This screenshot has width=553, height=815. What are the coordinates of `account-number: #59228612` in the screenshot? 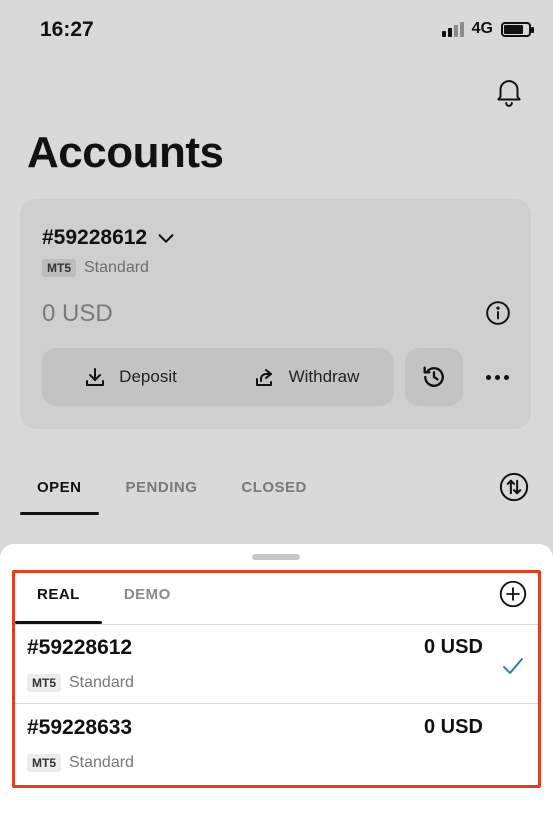 It's located at (95, 237).